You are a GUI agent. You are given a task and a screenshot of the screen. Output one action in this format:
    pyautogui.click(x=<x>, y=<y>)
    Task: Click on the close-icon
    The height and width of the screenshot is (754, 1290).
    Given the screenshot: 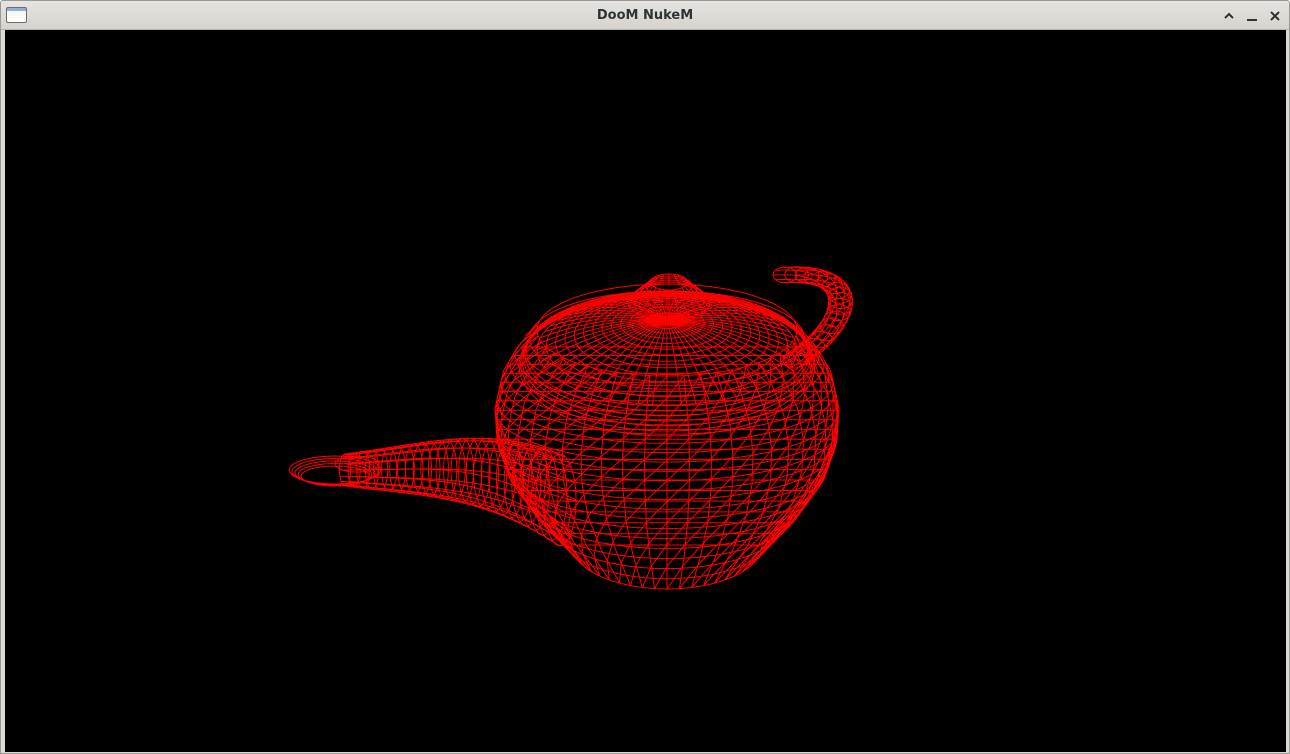 What is the action you would take?
    pyautogui.click(x=1275, y=16)
    